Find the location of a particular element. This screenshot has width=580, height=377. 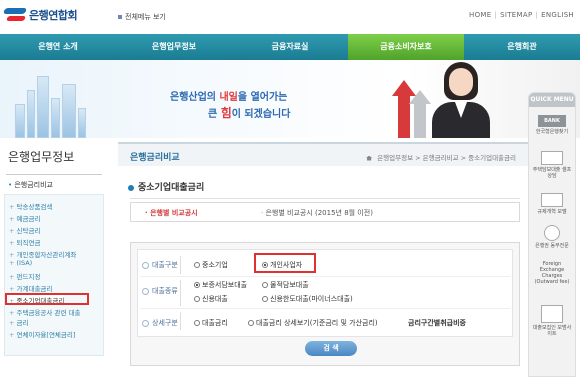

util-links: HOME | SITEMAP | ENGLISH is located at coordinates (521, 15).